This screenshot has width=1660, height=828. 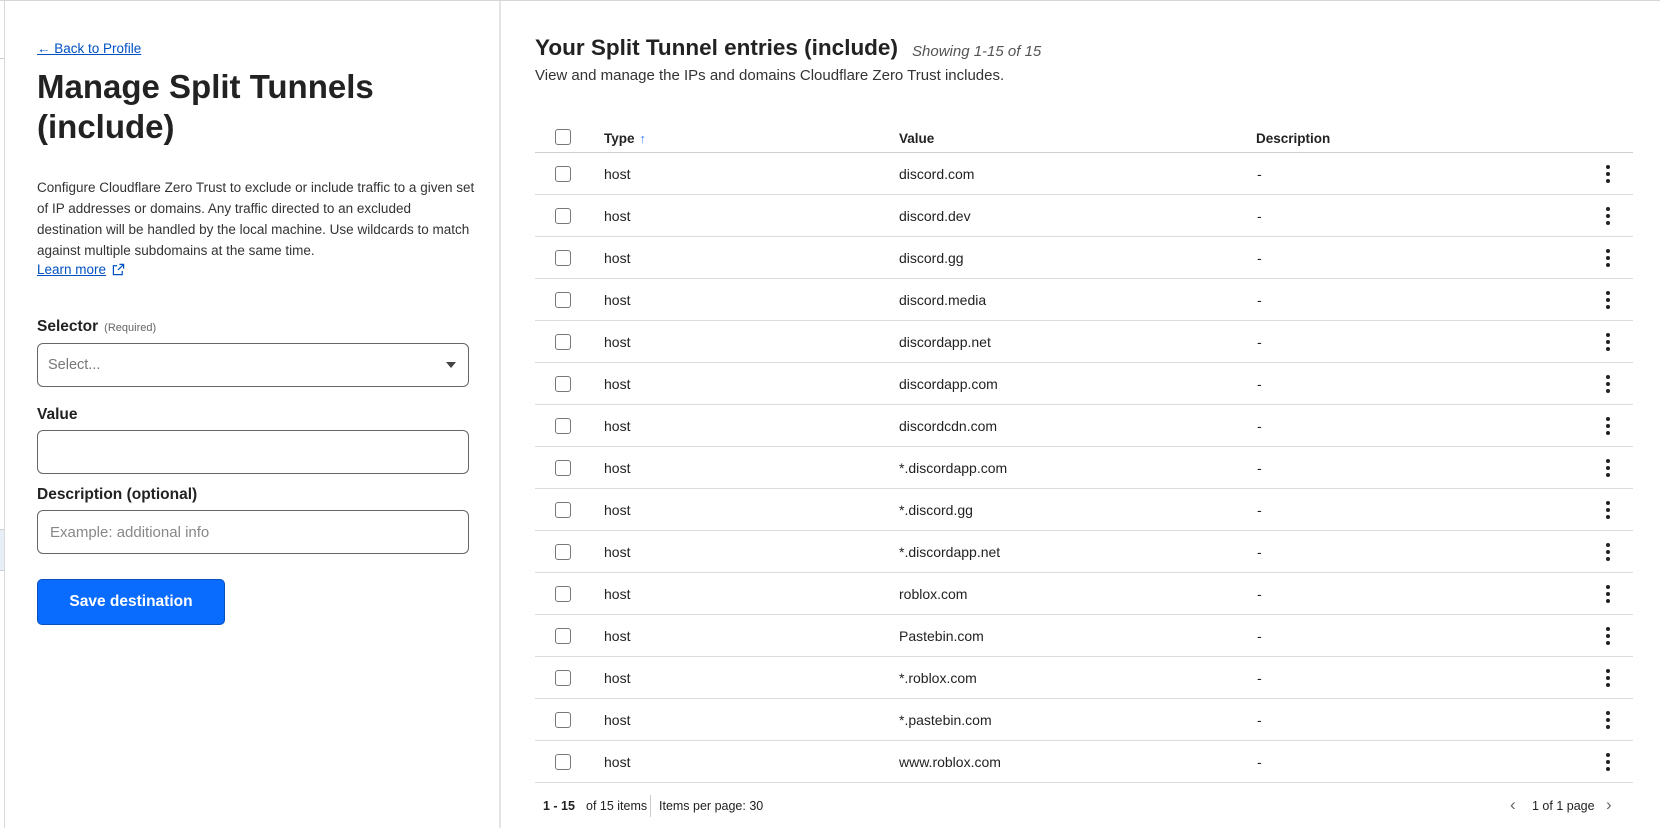 What do you see at coordinates (1084, 636) in the screenshot?
I see `table-row: host Pastebin.com -` at bounding box center [1084, 636].